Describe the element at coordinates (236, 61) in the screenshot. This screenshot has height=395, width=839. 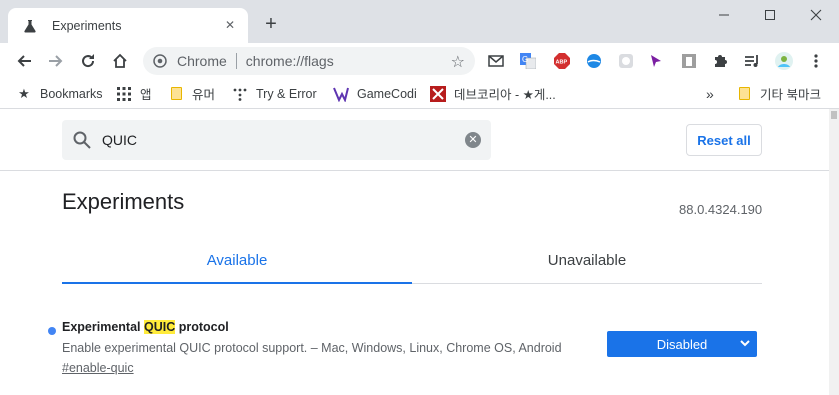
I see `omnibox-divider` at that location.